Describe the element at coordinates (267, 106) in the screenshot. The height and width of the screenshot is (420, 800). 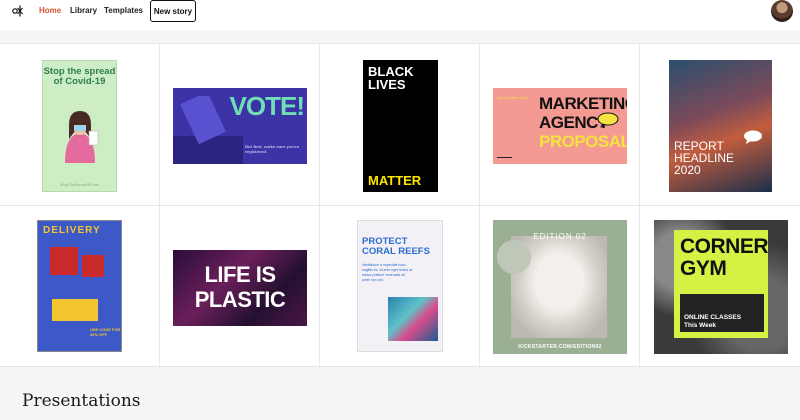
I see `template-title: VOTE!` at that location.